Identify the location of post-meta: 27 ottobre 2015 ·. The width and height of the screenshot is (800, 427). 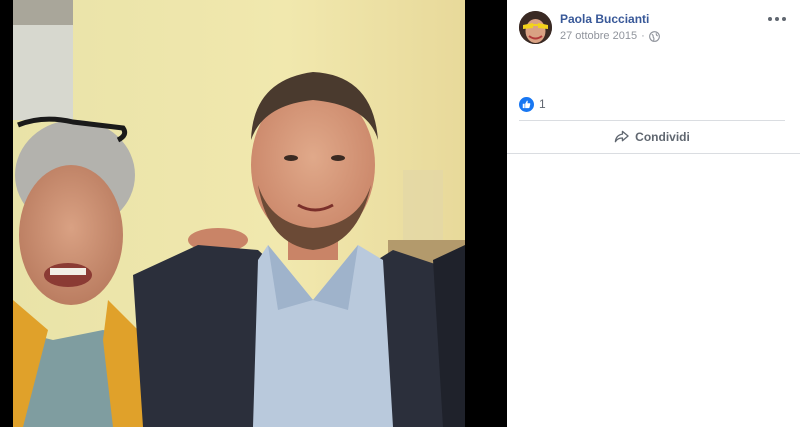
(610, 36).